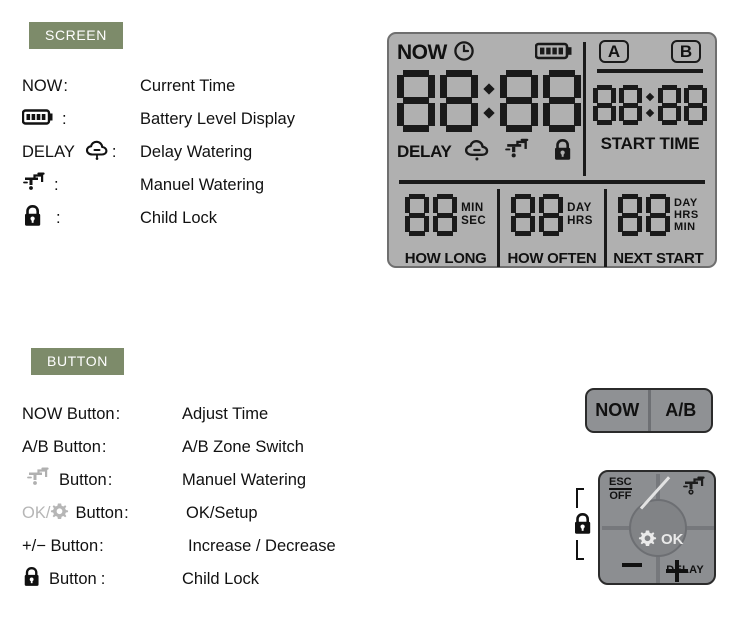 Image resolution: width=750 pixels, height=631 pixels. I want to click on increase-delay-button: DELAY, so click(685, 571).